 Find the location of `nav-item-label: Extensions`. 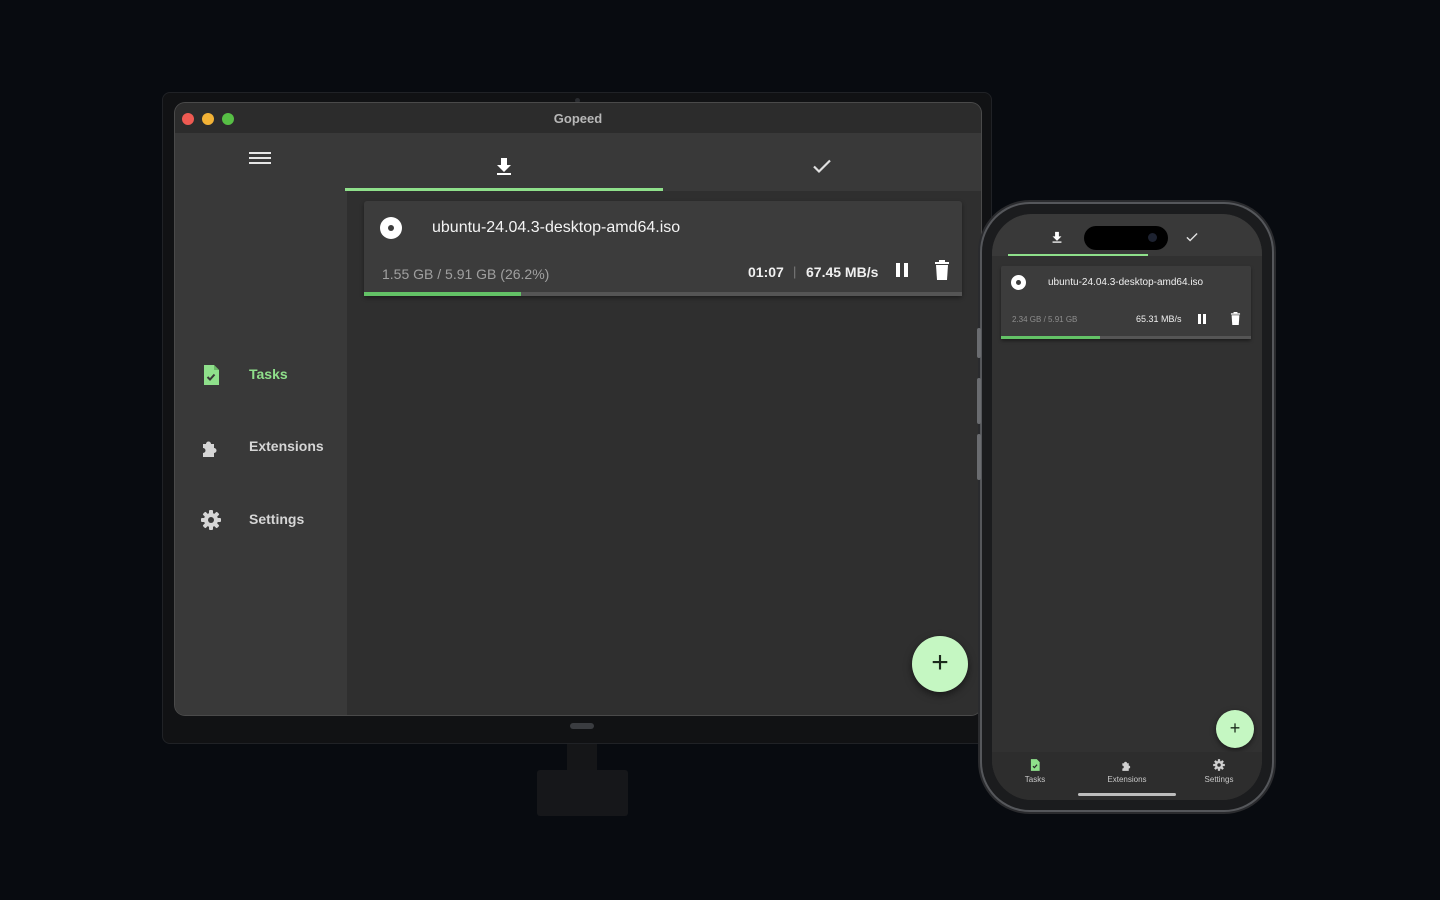

nav-item-label: Extensions is located at coordinates (1127, 779).